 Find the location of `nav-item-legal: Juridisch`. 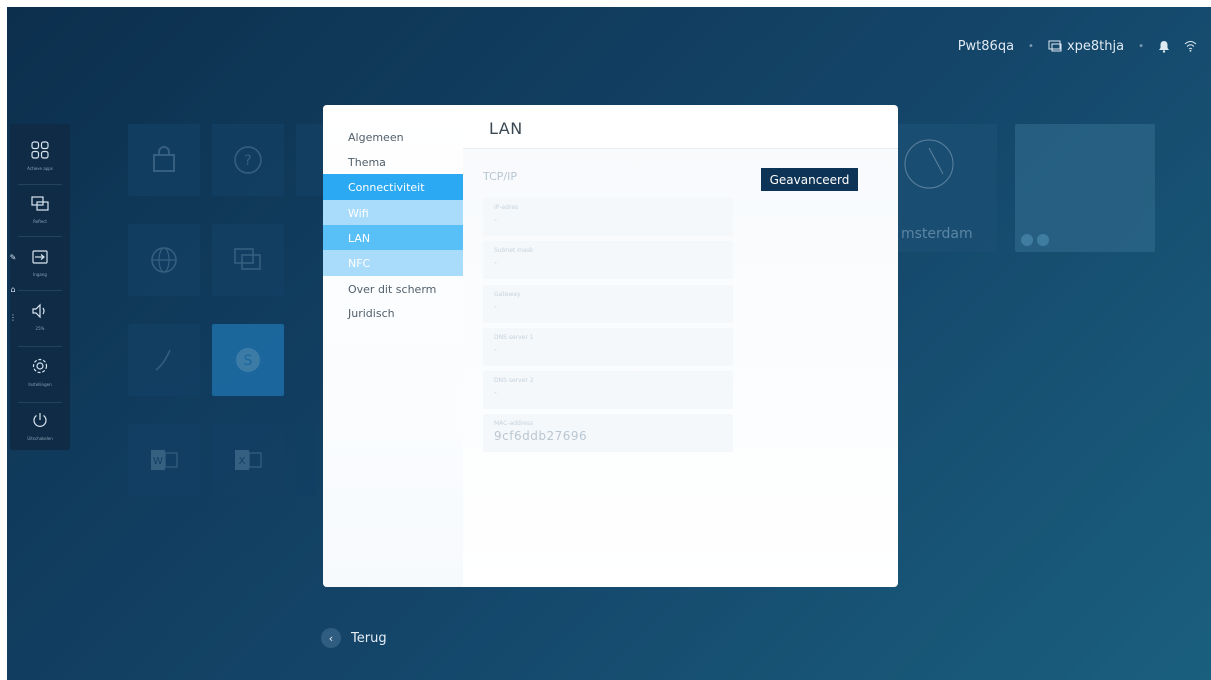

nav-item-legal: Juridisch is located at coordinates (393, 313).